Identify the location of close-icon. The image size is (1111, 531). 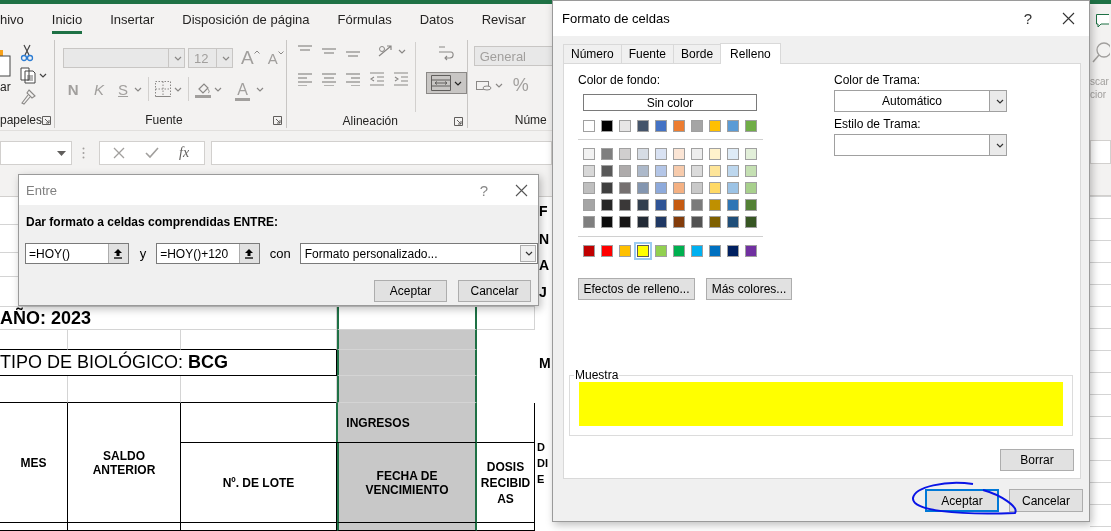
(1068, 18).